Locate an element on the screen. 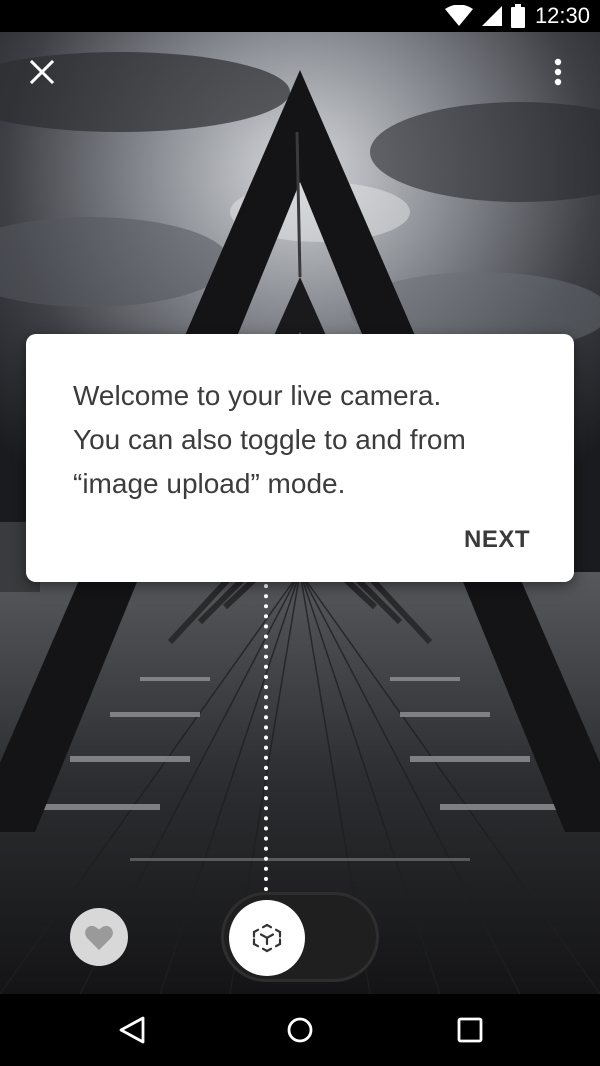  battery-icon is located at coordinates (517, 16).